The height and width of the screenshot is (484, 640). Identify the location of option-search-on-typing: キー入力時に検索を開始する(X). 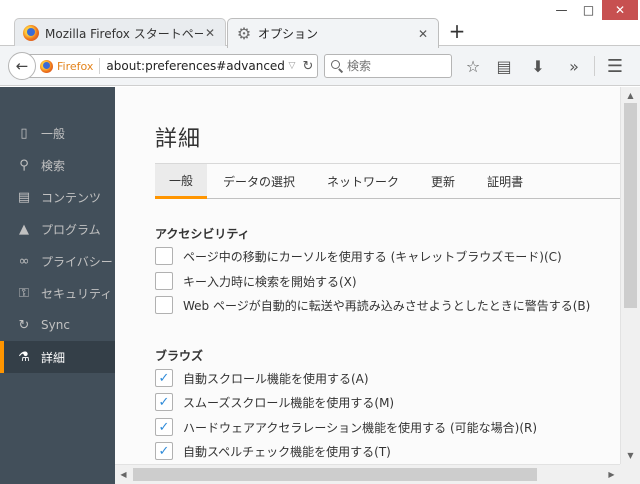
(256, 281).